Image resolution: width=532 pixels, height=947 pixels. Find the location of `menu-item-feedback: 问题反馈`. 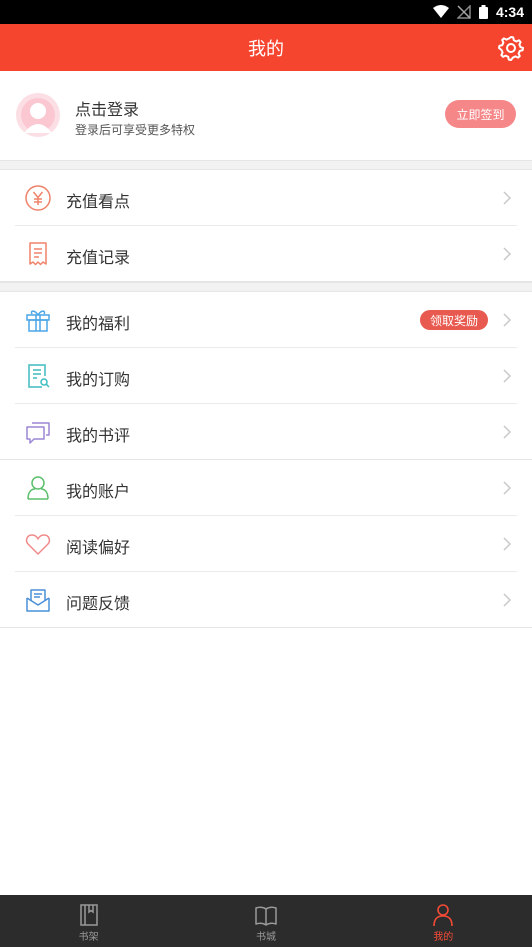

menu-item-feedback: 问题反馈 is located at coordinates (266, 600).